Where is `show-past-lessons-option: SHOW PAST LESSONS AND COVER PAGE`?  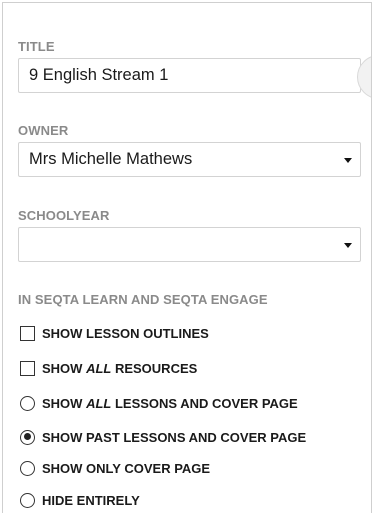 show-past-lessons-option: SHOW PAST LESSONS AND COVER PAGE is located at coordinates (163, 437).